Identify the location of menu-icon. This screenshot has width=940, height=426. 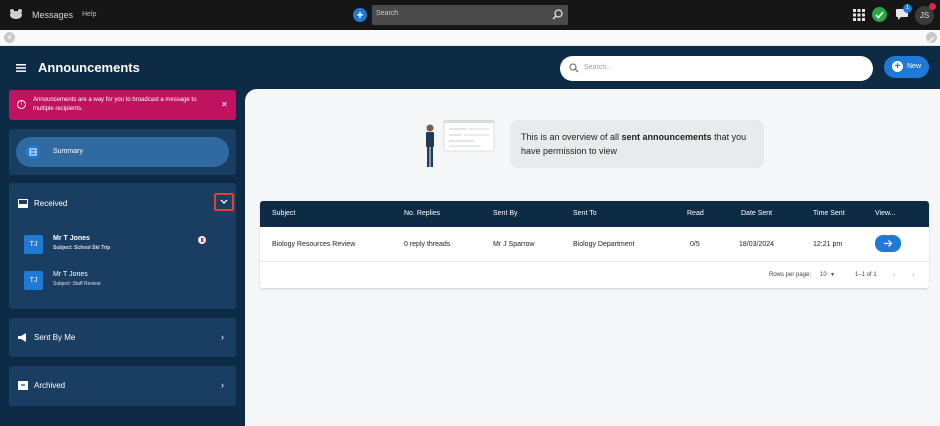
(21, 68).